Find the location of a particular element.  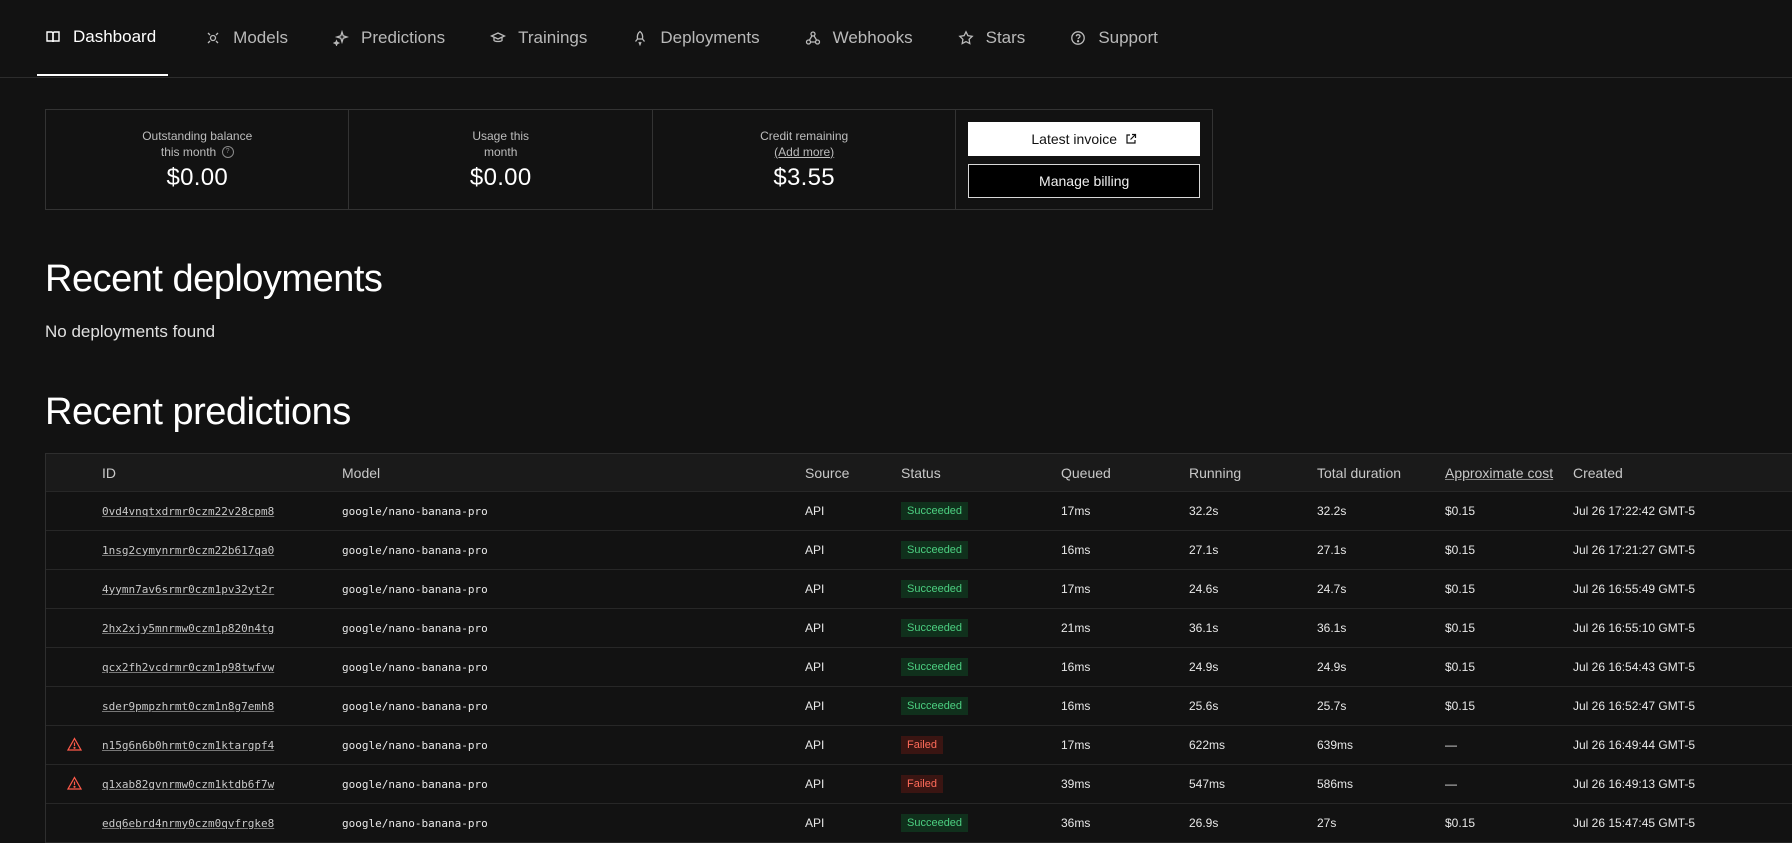

models-icon is located at coordinates (213, 38).